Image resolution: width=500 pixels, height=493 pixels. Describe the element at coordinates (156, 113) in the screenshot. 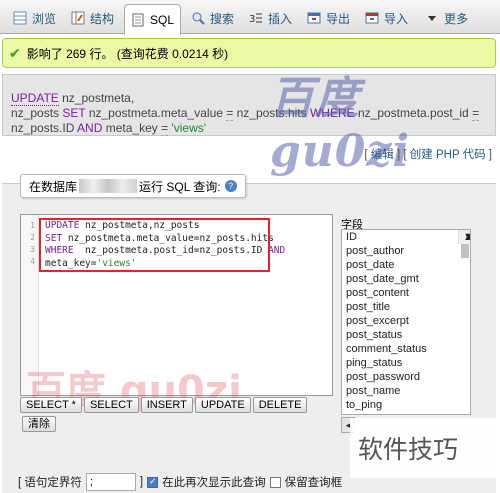

I see `sql-text: nz_postmeta.meta_value` at that location.